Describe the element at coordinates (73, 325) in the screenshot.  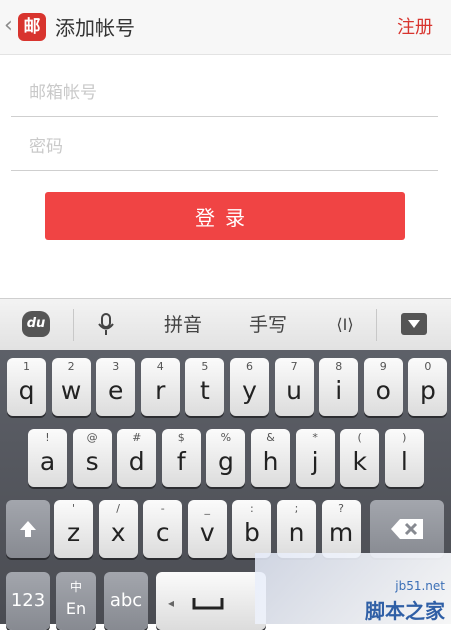
I see `toolbar-divider` at that location.